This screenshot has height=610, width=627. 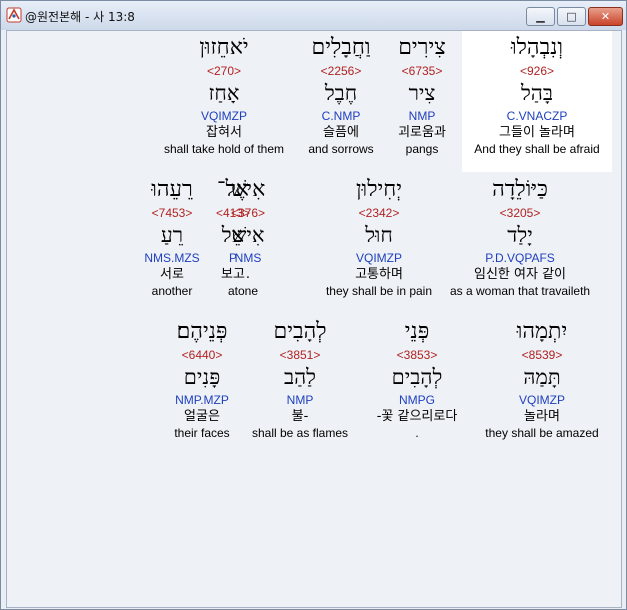 I want to click on morph-code: P, so click(x=232, y=258).